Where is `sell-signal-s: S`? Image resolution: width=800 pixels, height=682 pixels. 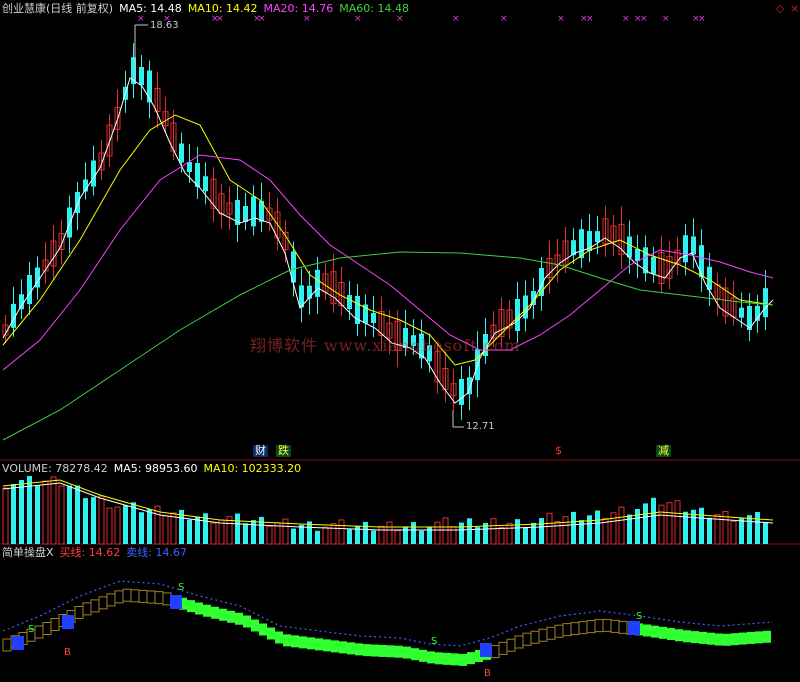
sell-signal-s: S is located at coordinates (31, 629).